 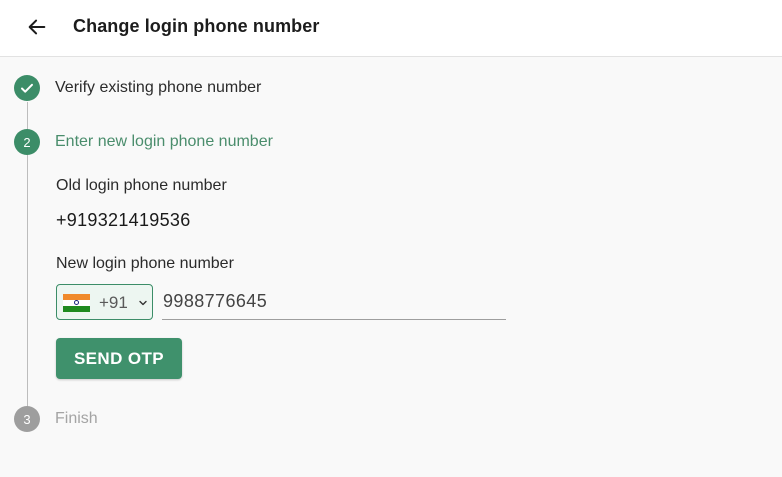 What do you see at coordinates (123, 220) in the screenshot?
I see `old-phone-value: +919321419536` at bounding box center [123, 220].